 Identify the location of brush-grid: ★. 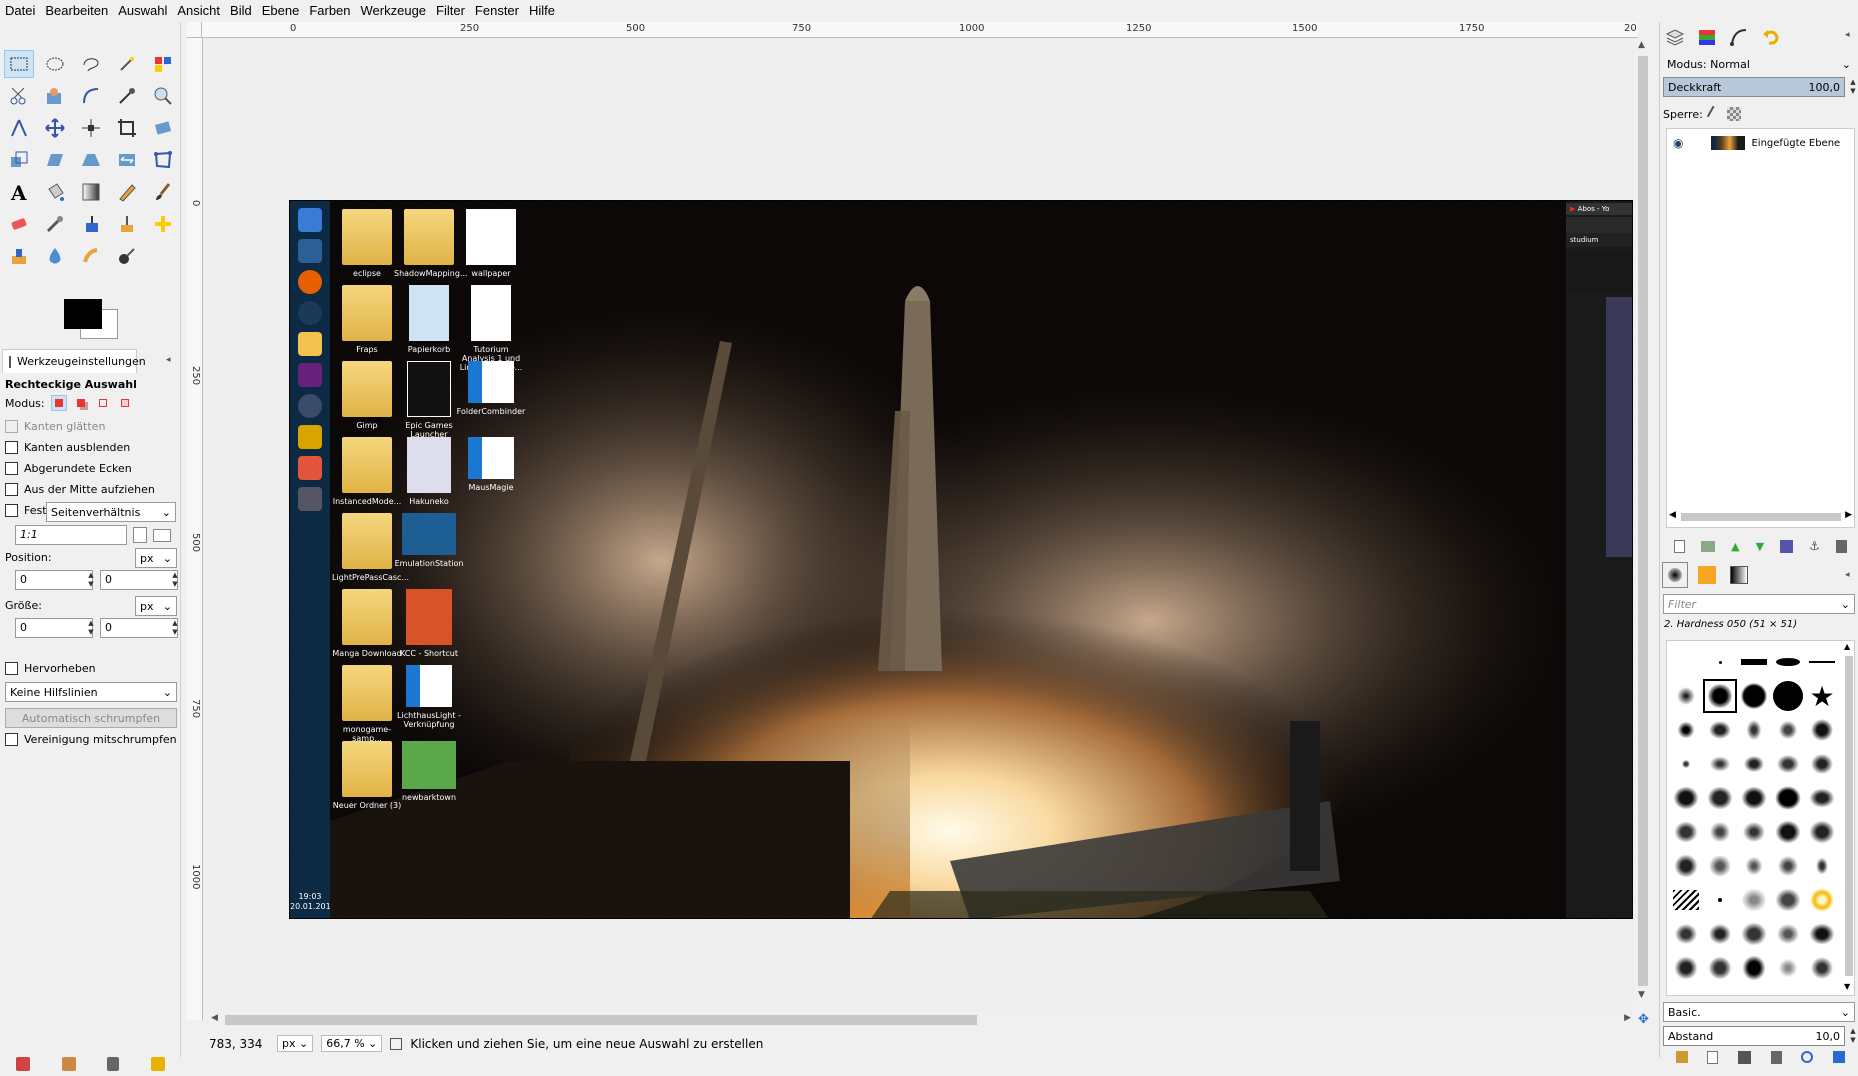
(1760, 818).